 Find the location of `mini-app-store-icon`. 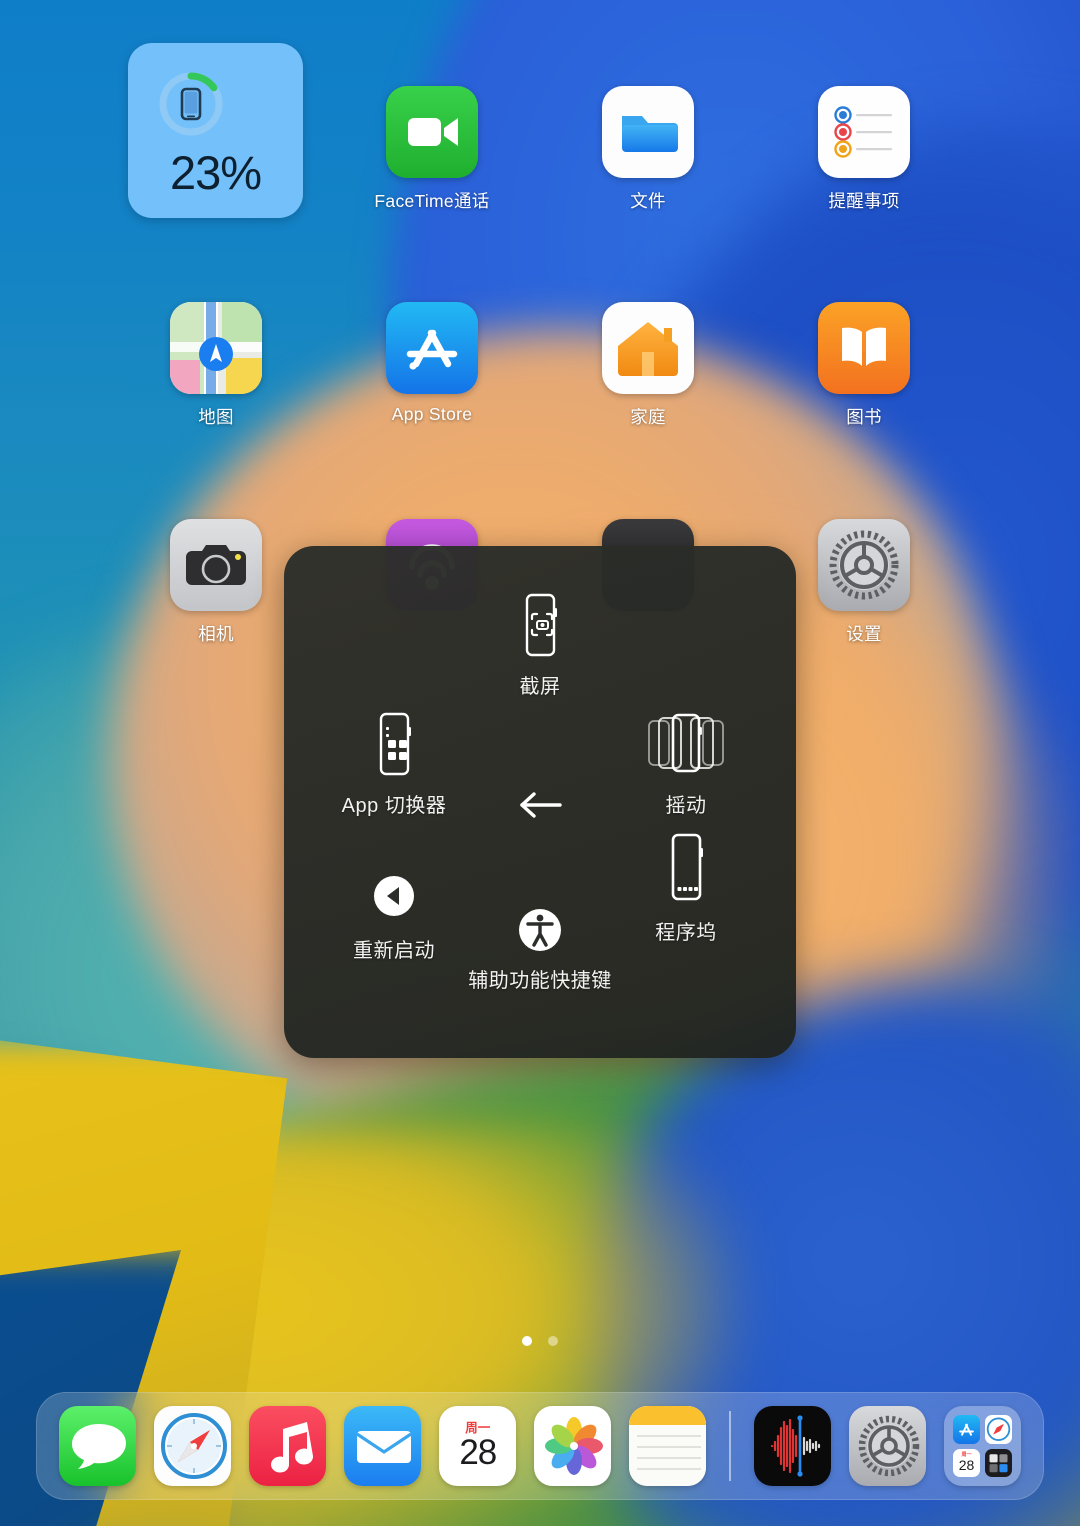

mini-app-store-icon is located at coordinates (967, 1429).